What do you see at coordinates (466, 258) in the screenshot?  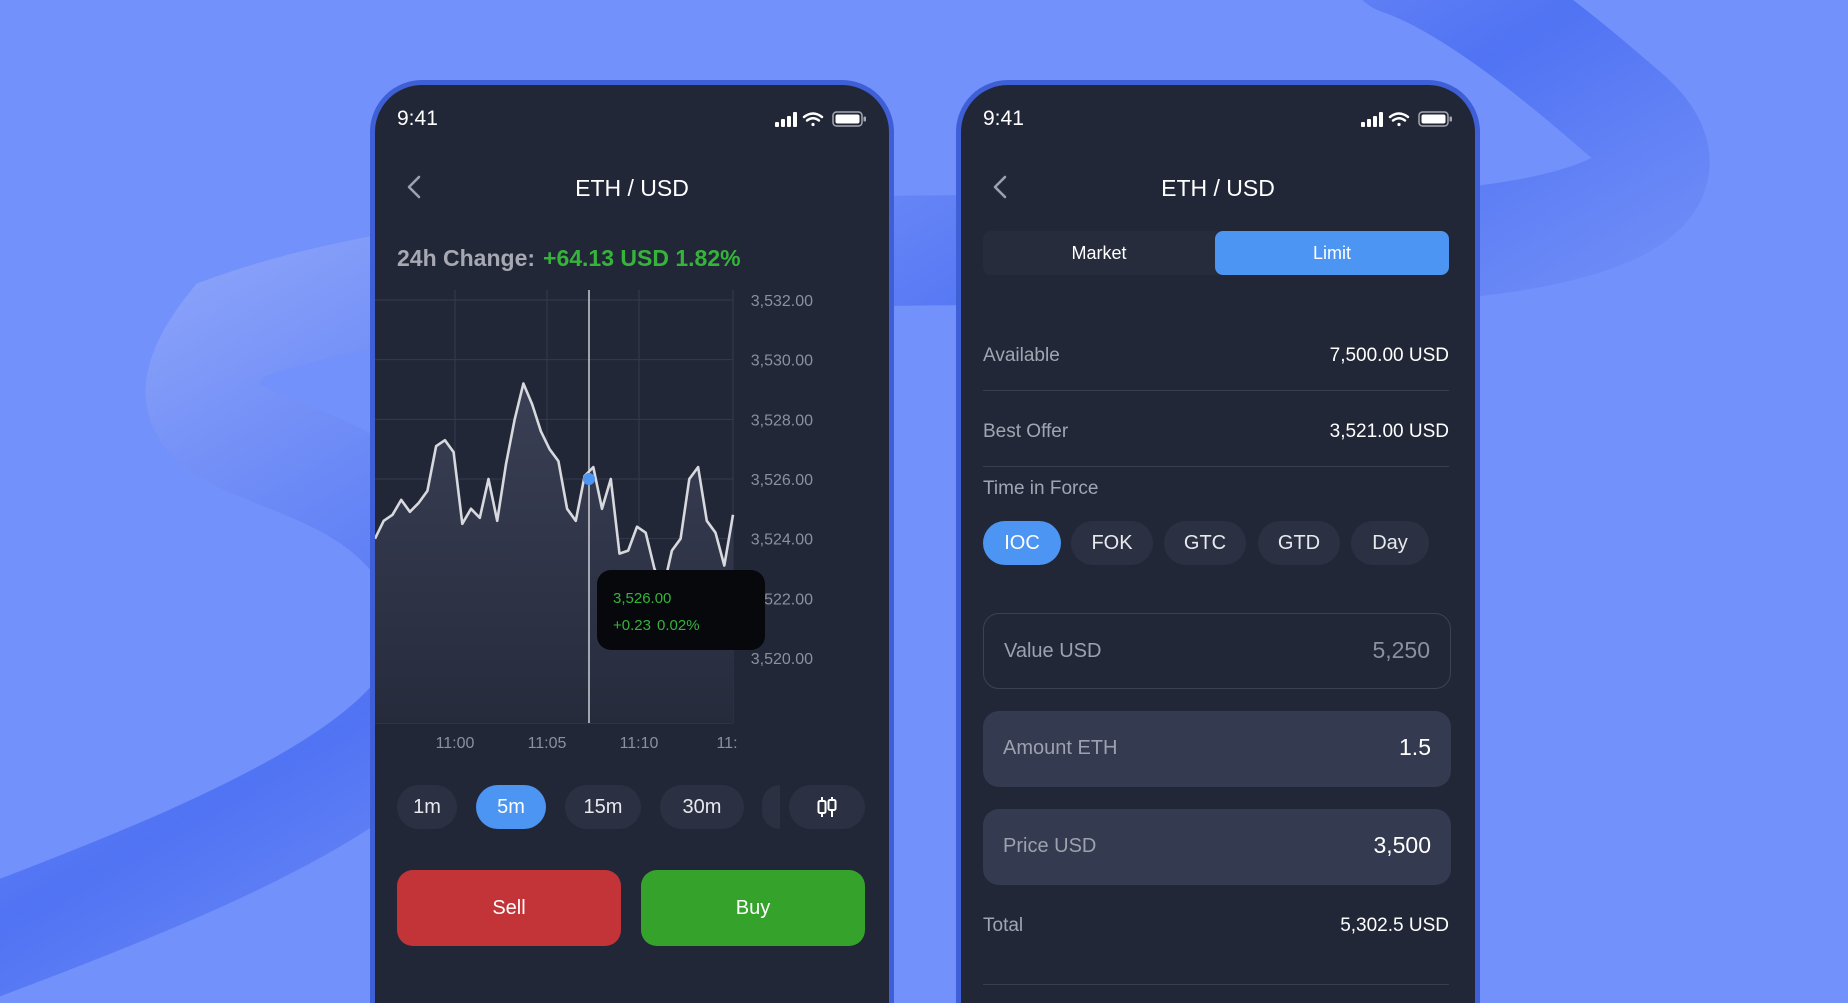 I see `change-label: 24h Change:` at bounding box center [466, 258].